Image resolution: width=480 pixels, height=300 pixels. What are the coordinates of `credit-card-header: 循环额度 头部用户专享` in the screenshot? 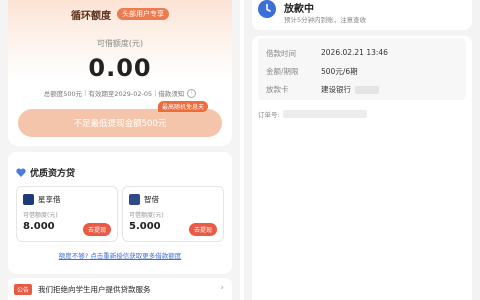 It's located at (120, 14).